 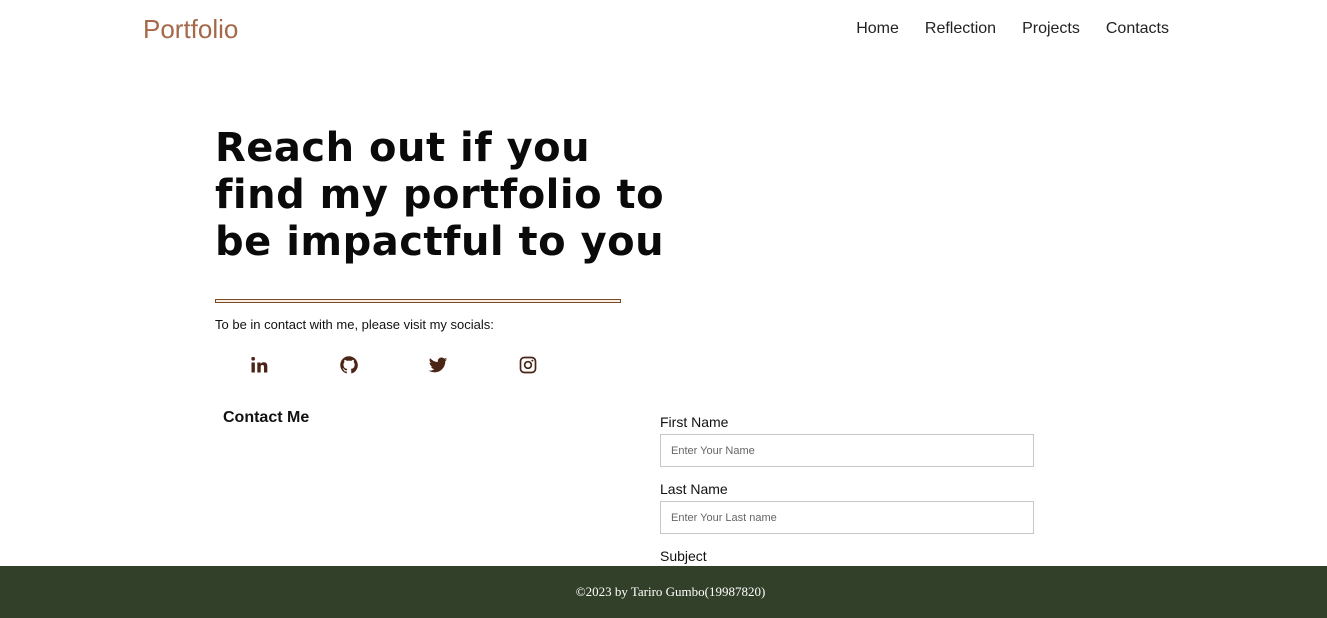 I want to click on footer-copyright: ©2023 by Tariro Gumbo(19987820), so click(x=670, y=591).